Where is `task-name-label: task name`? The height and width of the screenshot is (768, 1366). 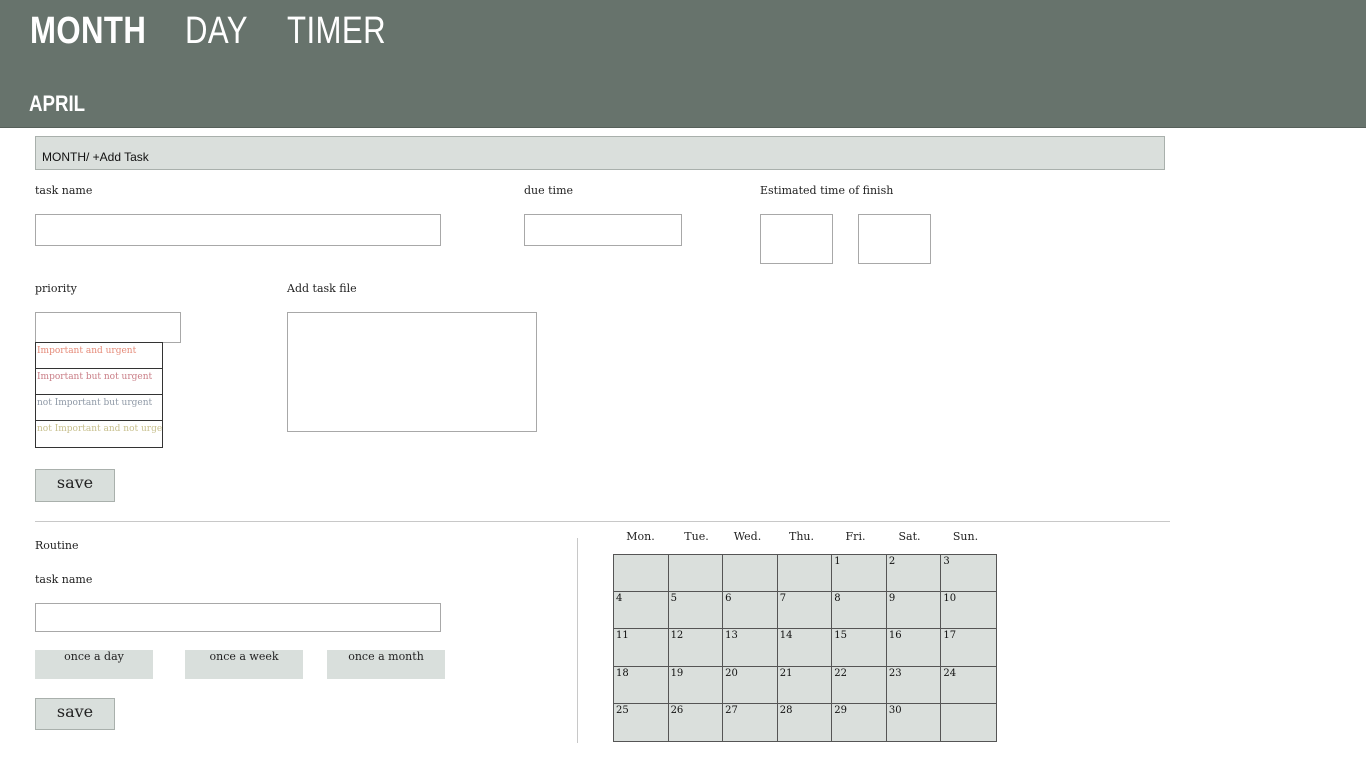
task-name-label: task name is located at coordinates (64, 190).